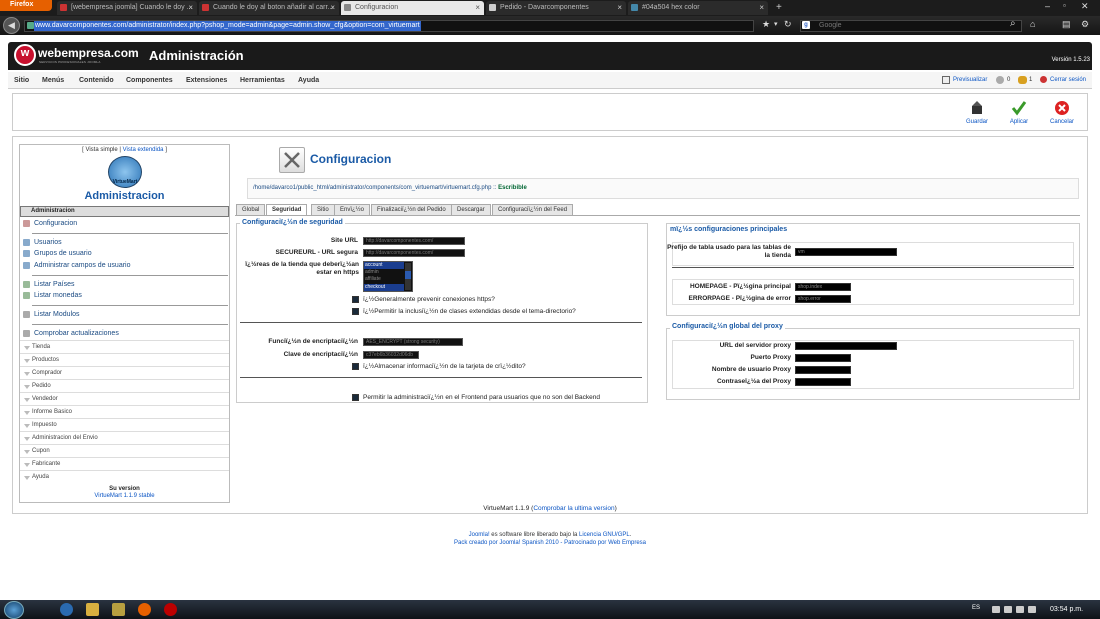 This screenshot has height=619, width=1100. What do you see at coordinates (124, 411) in the screenshot?
I see `sidebar-section-informe: Informe Basico` at bounding box center [124, 411].